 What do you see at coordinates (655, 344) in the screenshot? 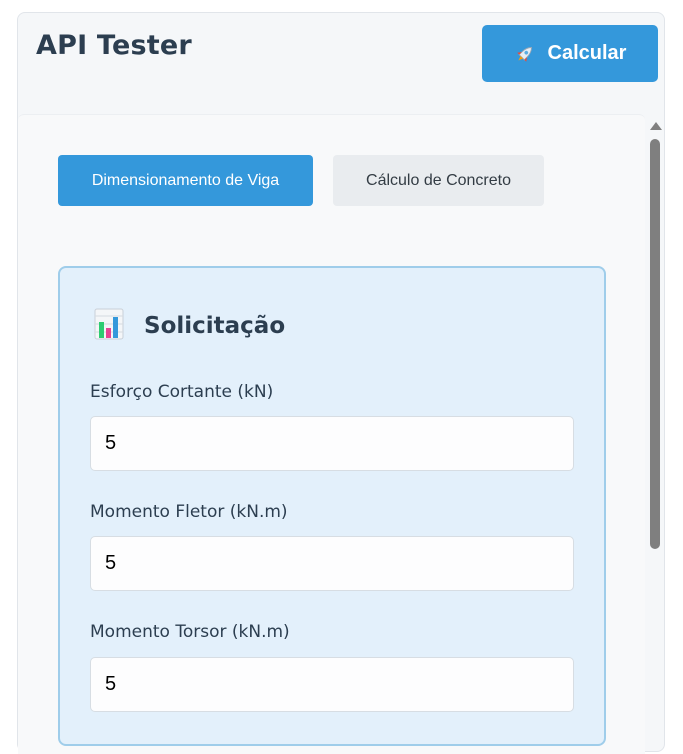
I see `scroll-thumb` at bounding box center [655, 344].